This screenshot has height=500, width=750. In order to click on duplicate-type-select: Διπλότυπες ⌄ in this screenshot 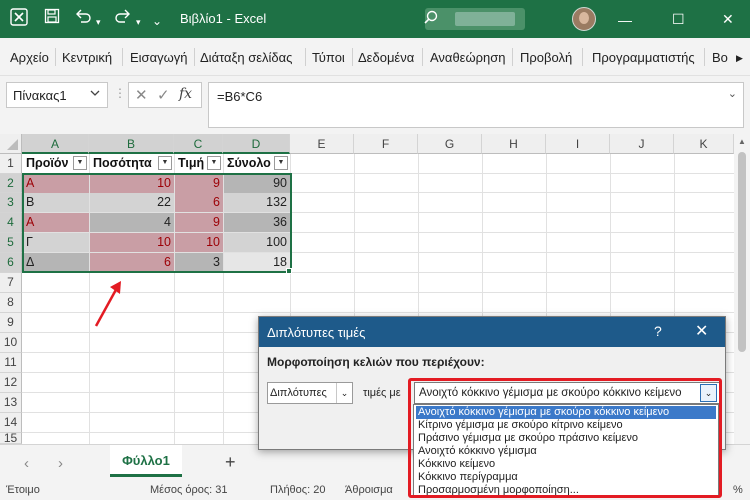, I will do `click(310, 393)`.